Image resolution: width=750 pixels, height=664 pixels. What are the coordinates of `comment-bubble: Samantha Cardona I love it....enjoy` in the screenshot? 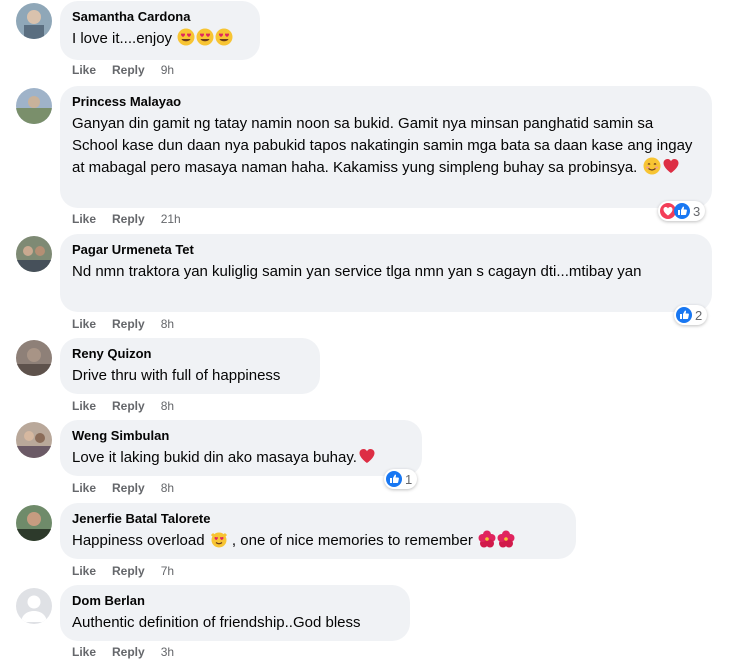 It's located at (160, 30).